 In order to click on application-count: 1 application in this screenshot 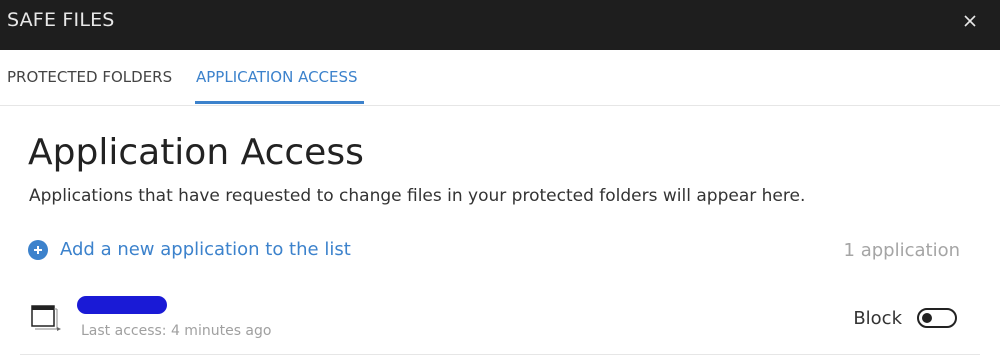, I will do `click(901, 250)`.